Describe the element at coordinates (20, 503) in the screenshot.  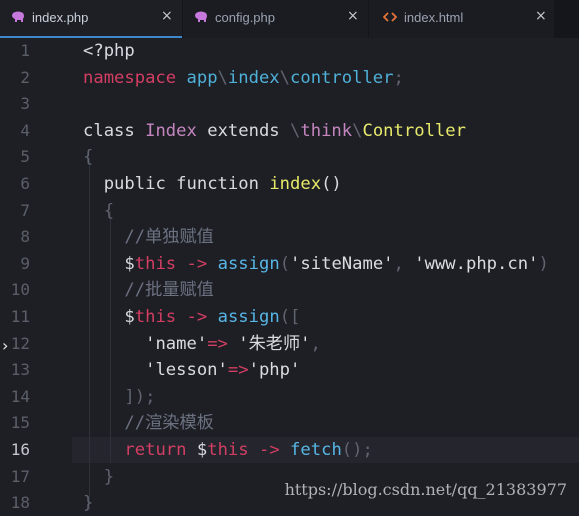
I see `line-number: 18` at that location.